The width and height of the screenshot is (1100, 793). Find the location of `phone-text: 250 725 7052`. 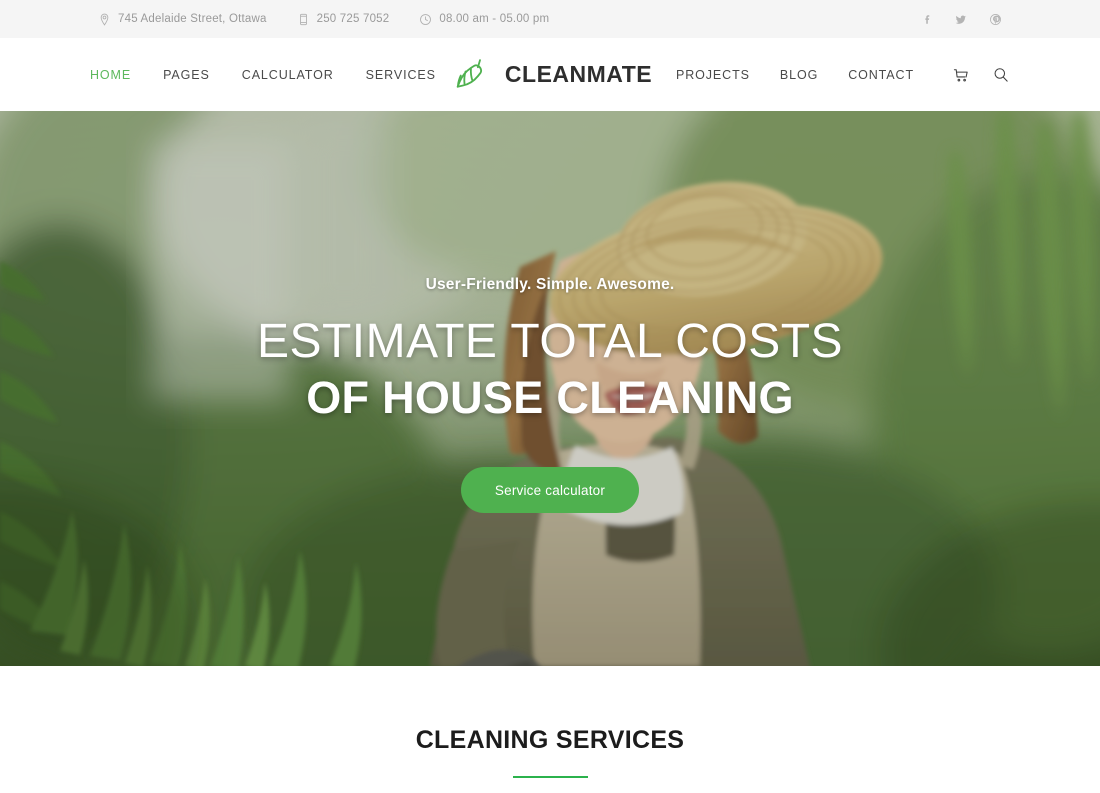

phone-text: 250 725 7052 is located at coordinates (353, 19).